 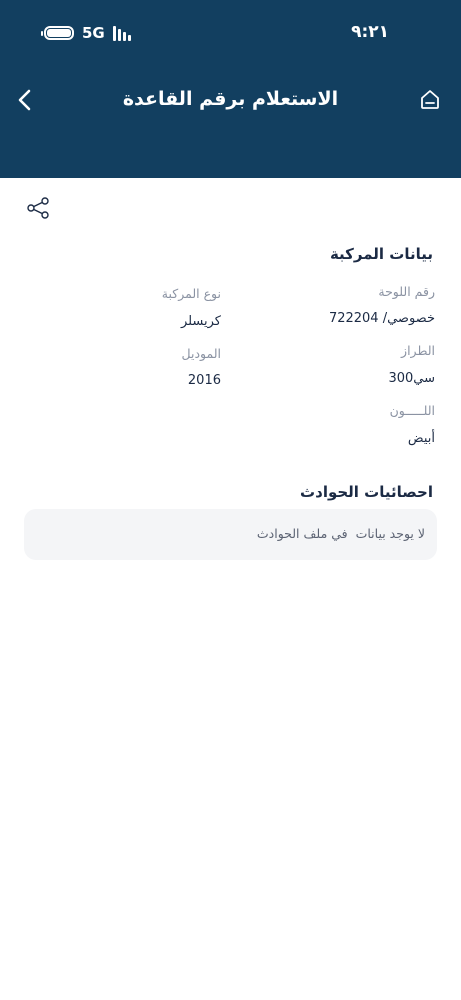 What do you see at coordinates (418, 350) in the screenshot?
I see `model-label: الطراز` at bounding box center [418, 350].